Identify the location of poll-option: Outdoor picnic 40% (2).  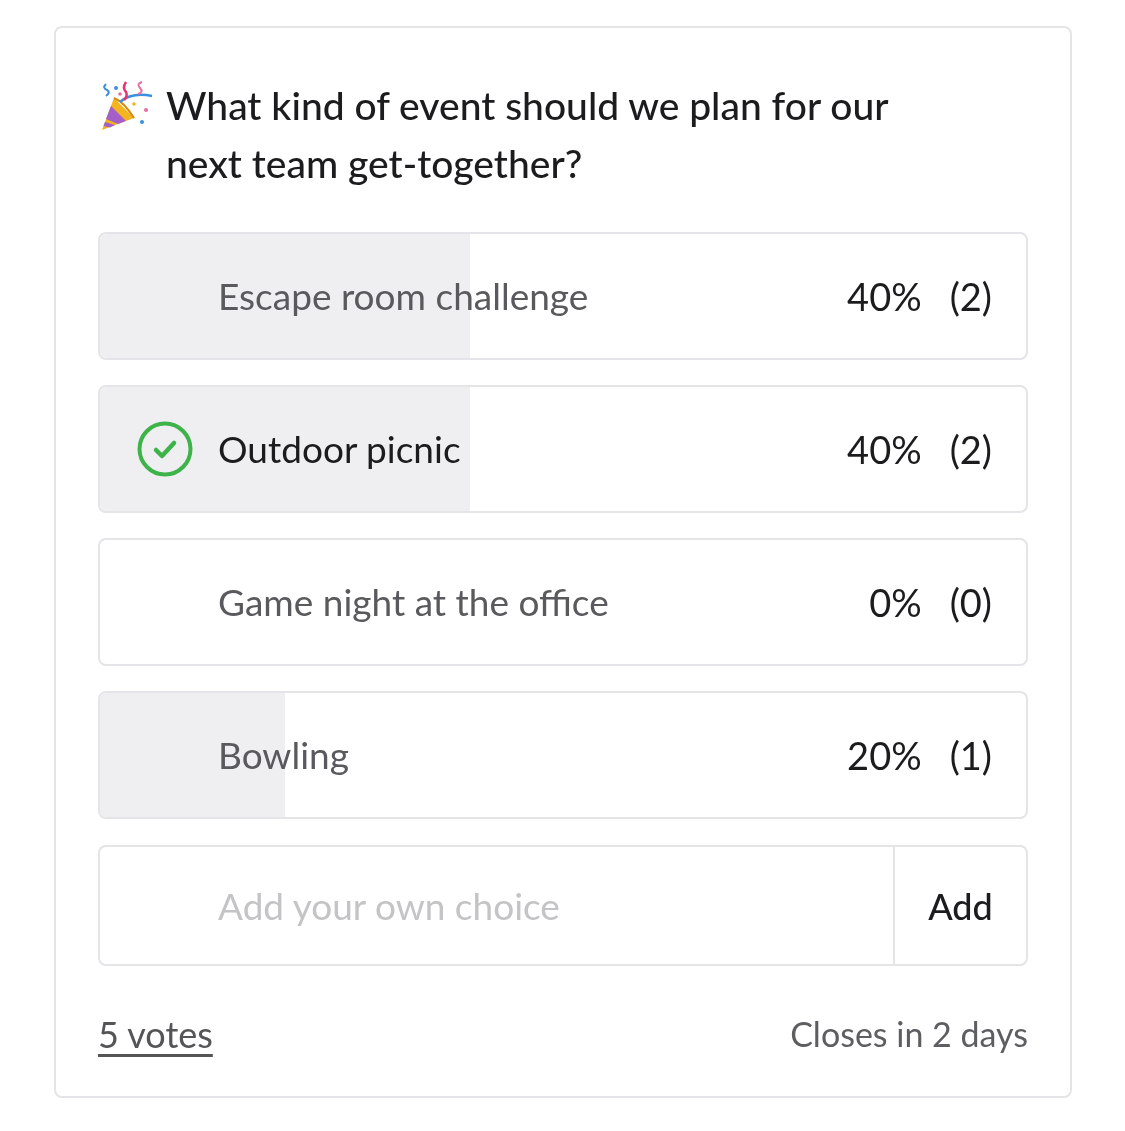
(563, 449).